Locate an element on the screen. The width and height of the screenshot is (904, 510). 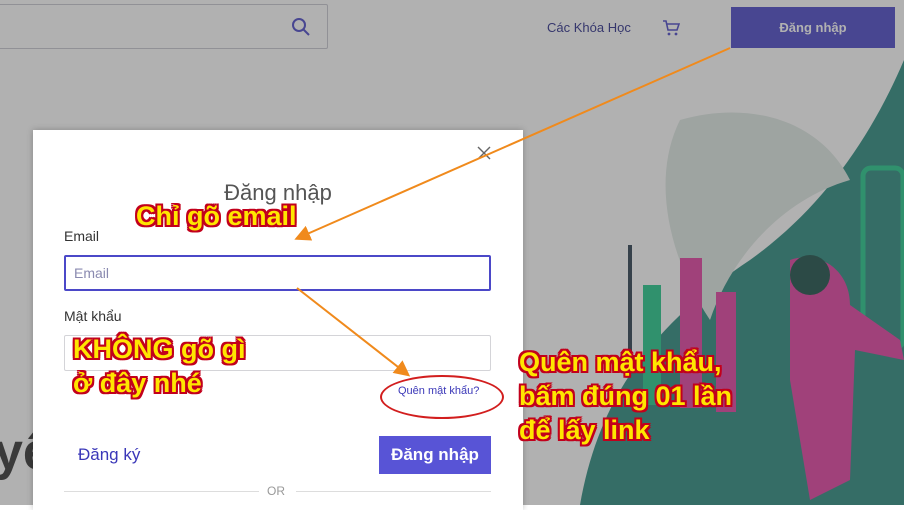
forgot-link-highlight-ellipse is located at coordinates (442, 397).